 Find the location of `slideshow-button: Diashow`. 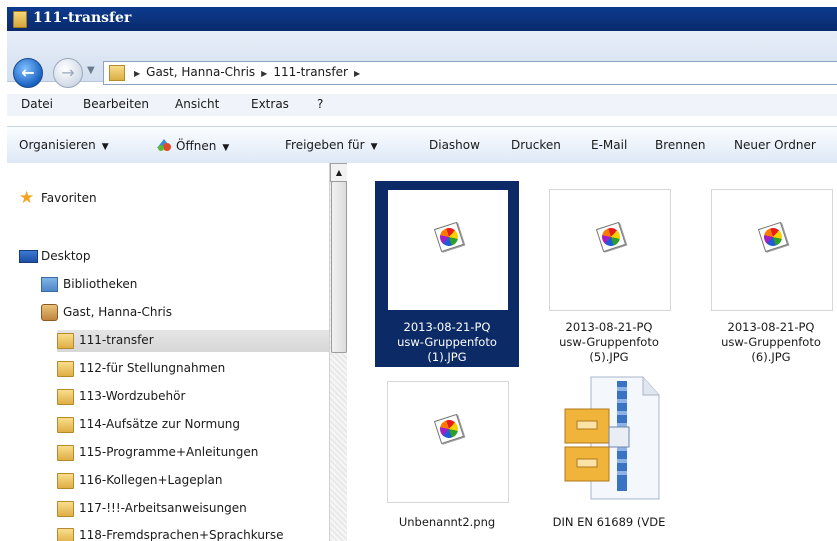

slideshow-button: Diashow is located at coordinates (454, 145).